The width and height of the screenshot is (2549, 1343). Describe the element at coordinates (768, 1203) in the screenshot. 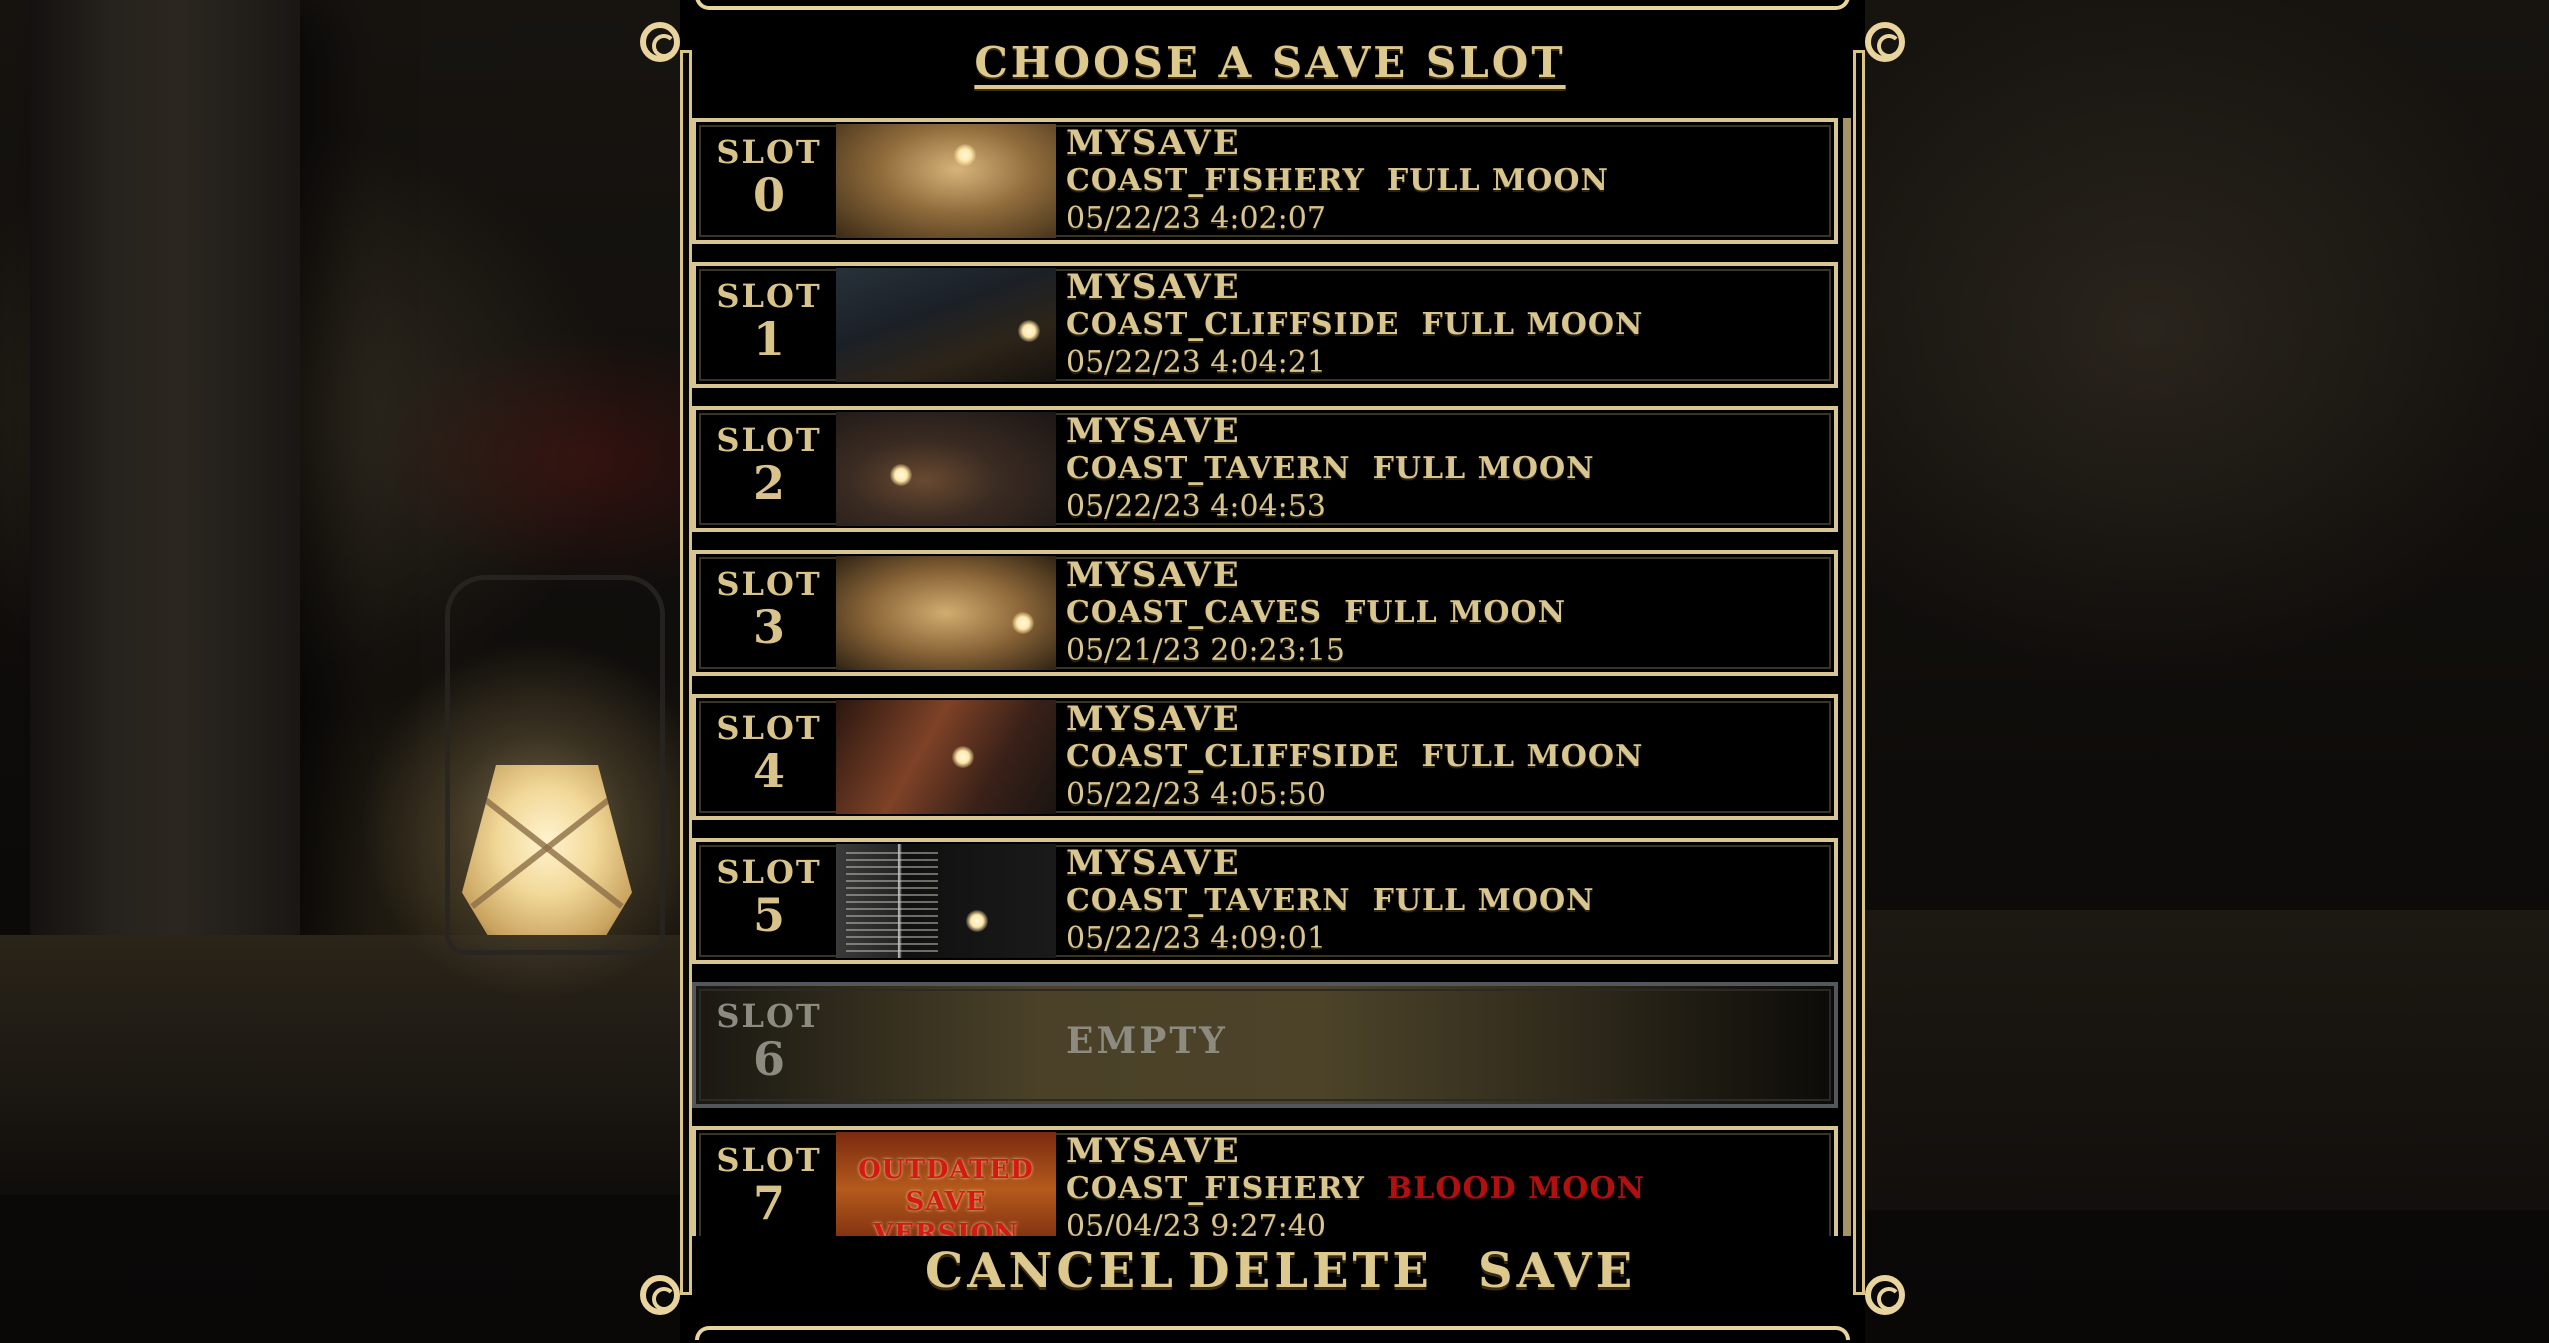

I see `slot-number: 7` at that location.